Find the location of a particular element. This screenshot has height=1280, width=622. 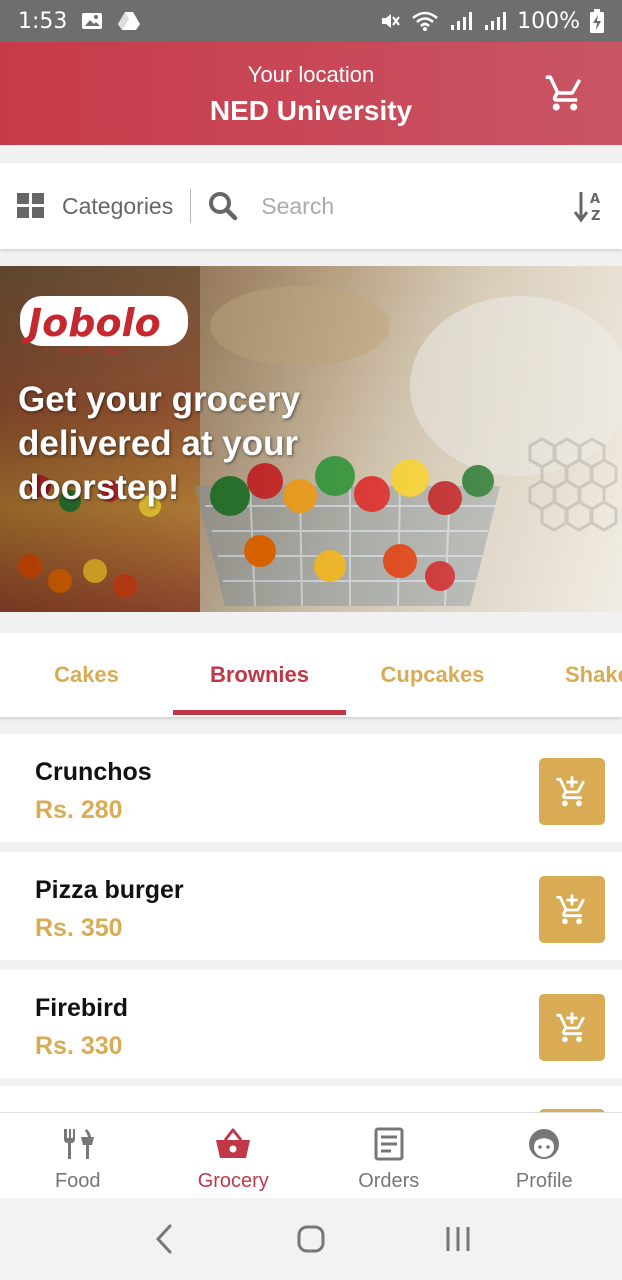

product-price: Rs. 350 is located at coordinates (79, 928).